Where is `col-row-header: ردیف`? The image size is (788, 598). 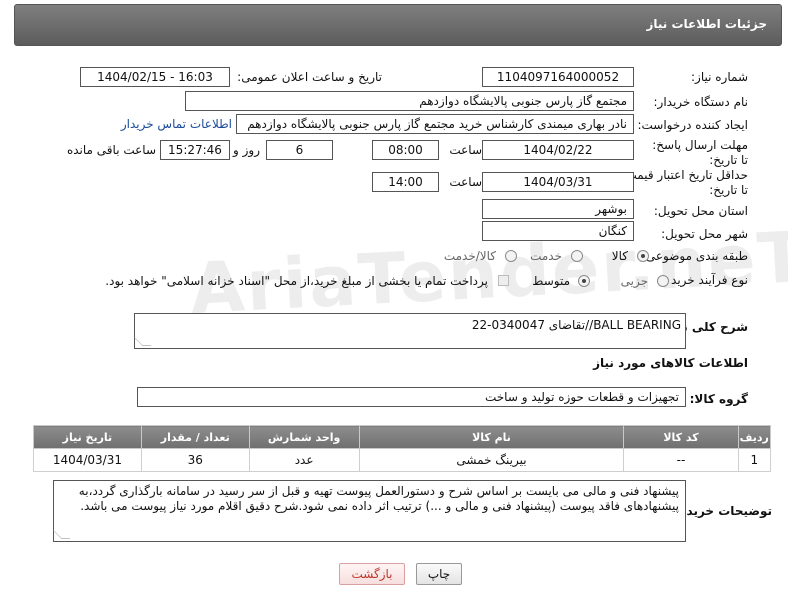 col-row-header: ردیف is located at coordinates (754, 437).